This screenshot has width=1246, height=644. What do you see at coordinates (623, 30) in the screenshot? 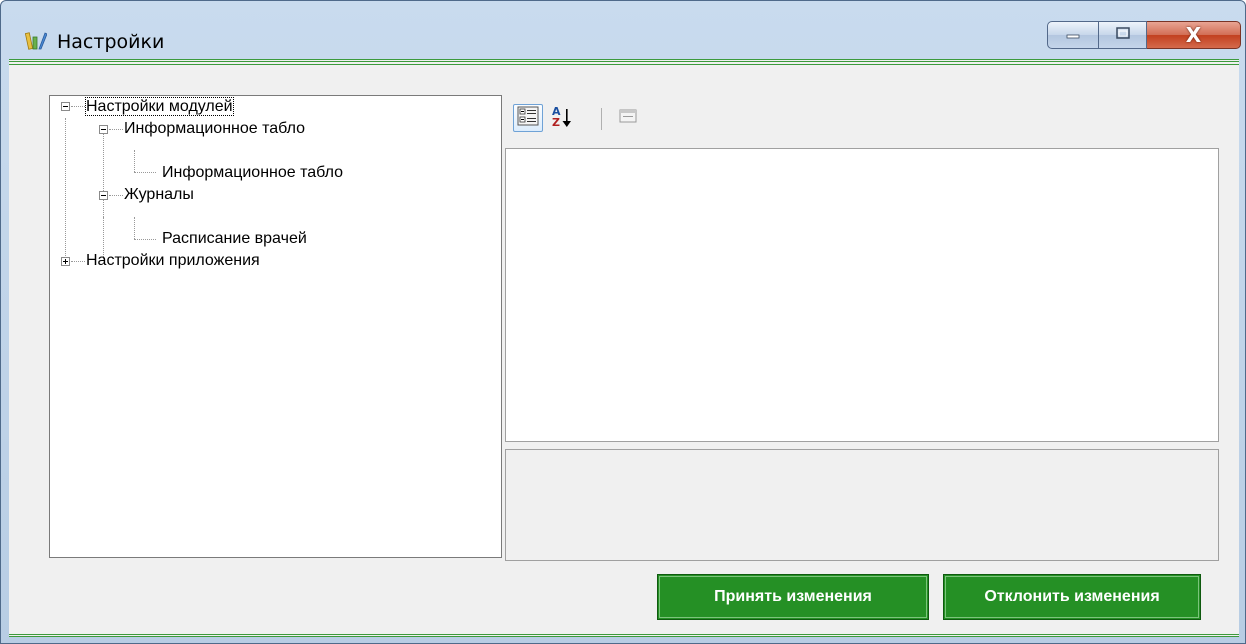
I see `title-bar: Настройки X` at bounding box center [623, 30].